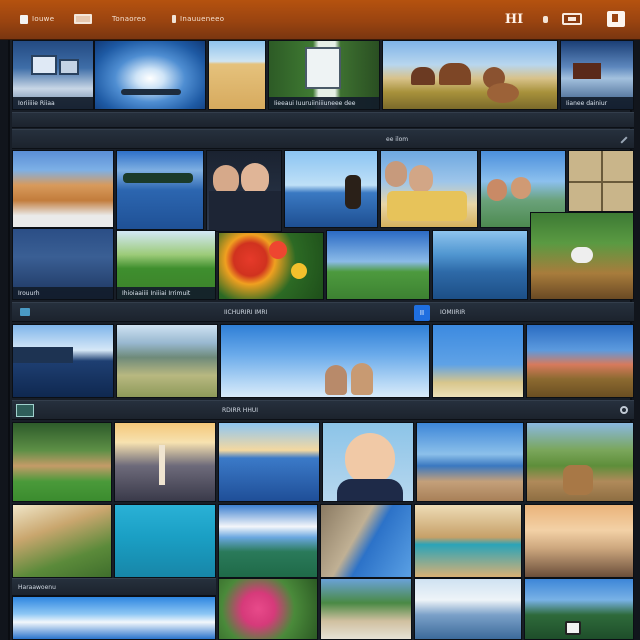  I want to click on expand-icon, so click(624, 140).